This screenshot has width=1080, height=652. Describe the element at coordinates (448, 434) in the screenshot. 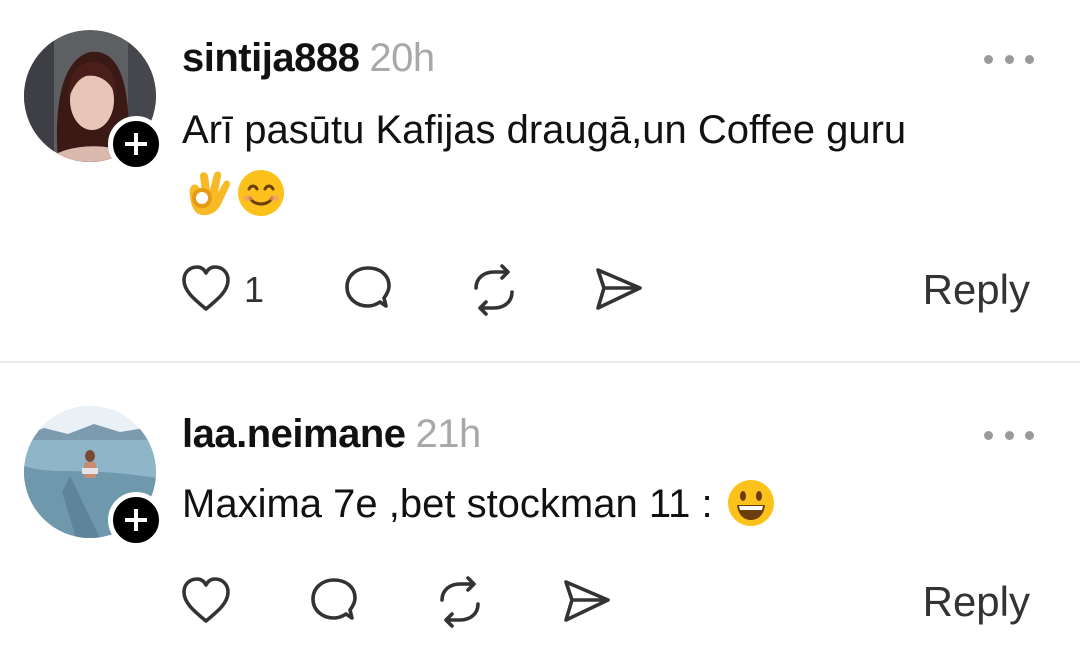

I see `timestamp: 21h` at that location.